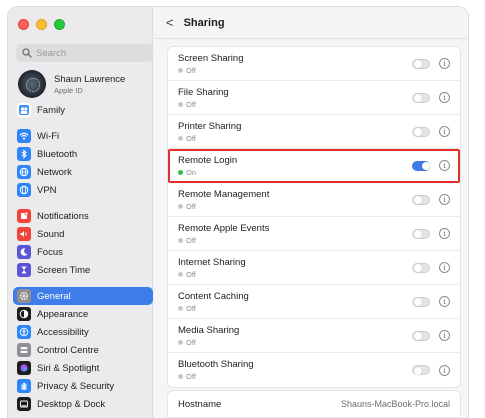  What do you see at coordinates (24, 234) in the screenshot?
I see `speaker-icon` at bounding box center [24, 234].